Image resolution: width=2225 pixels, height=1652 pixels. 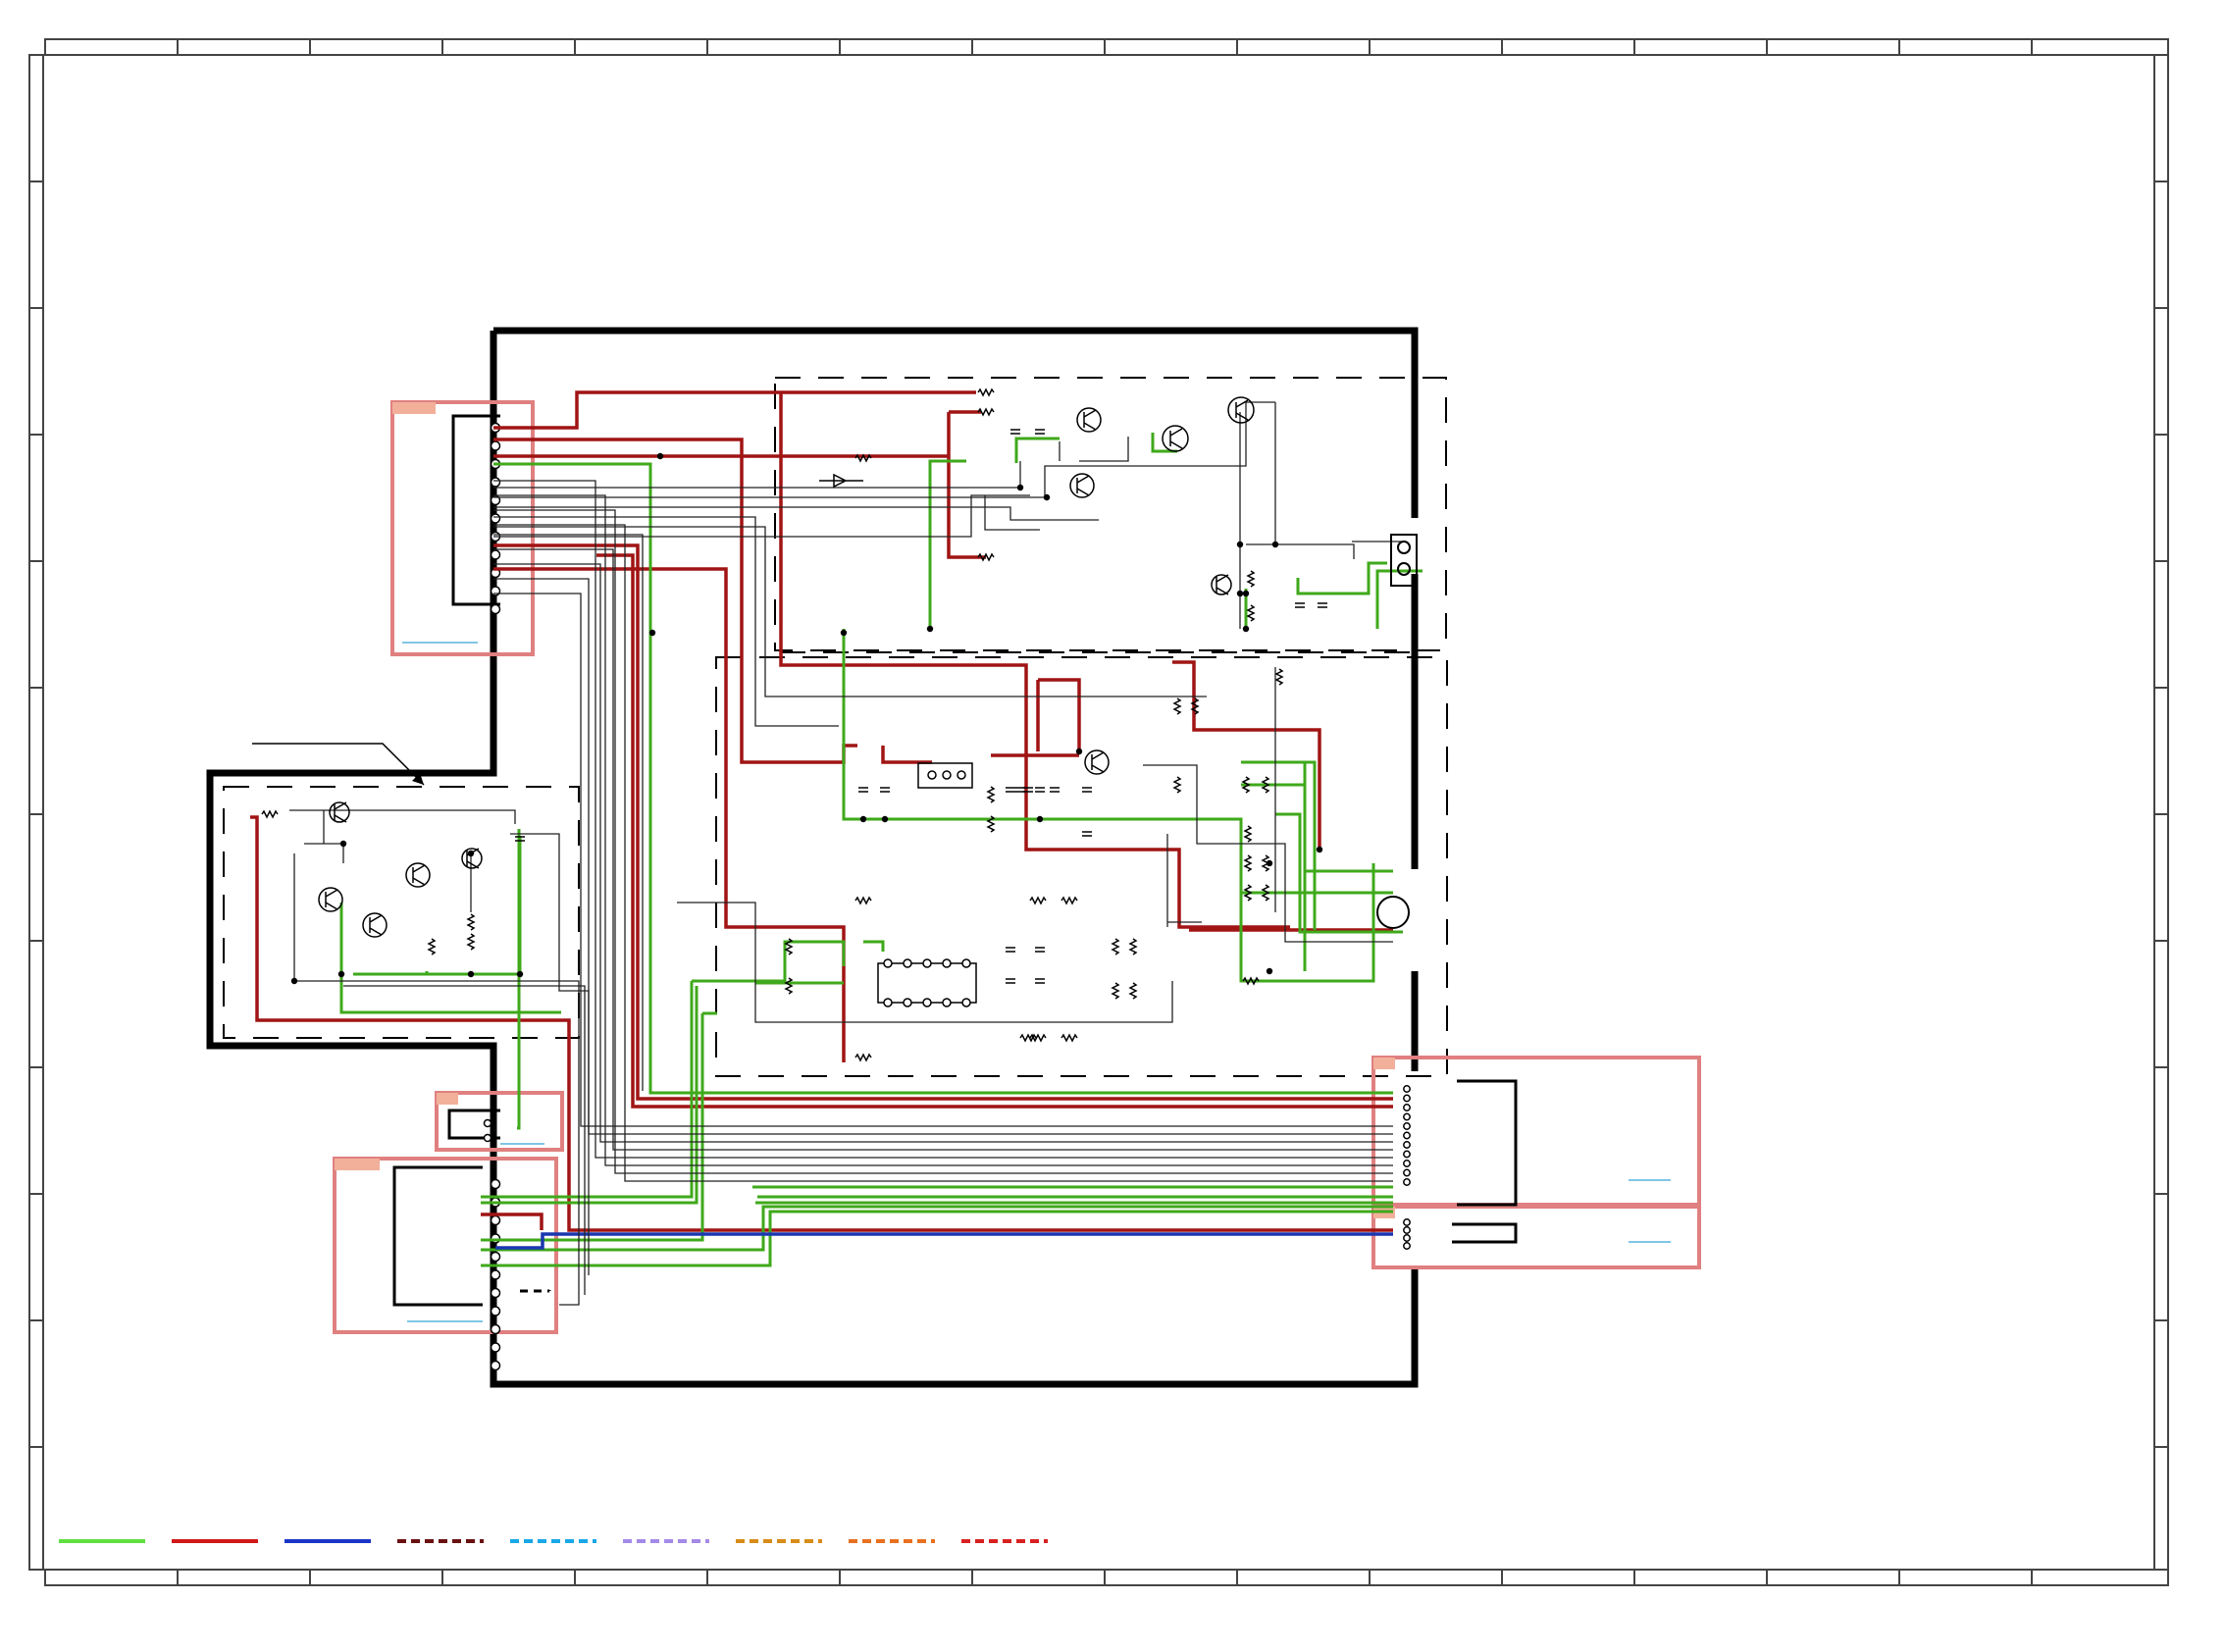 I want to click on pointer-line, so click(x=338, y=764).